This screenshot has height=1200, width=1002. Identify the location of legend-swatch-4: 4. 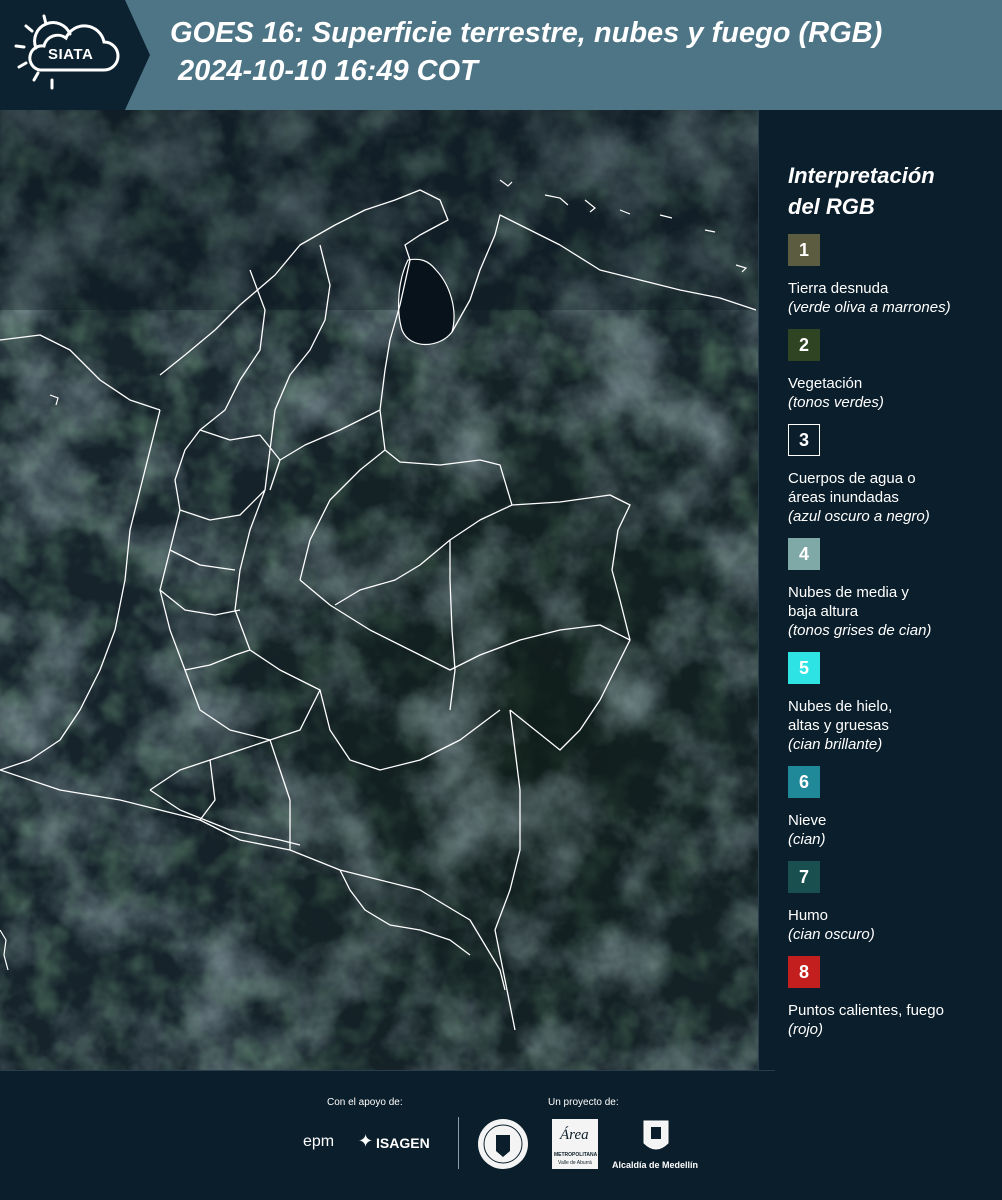
(804, 554).